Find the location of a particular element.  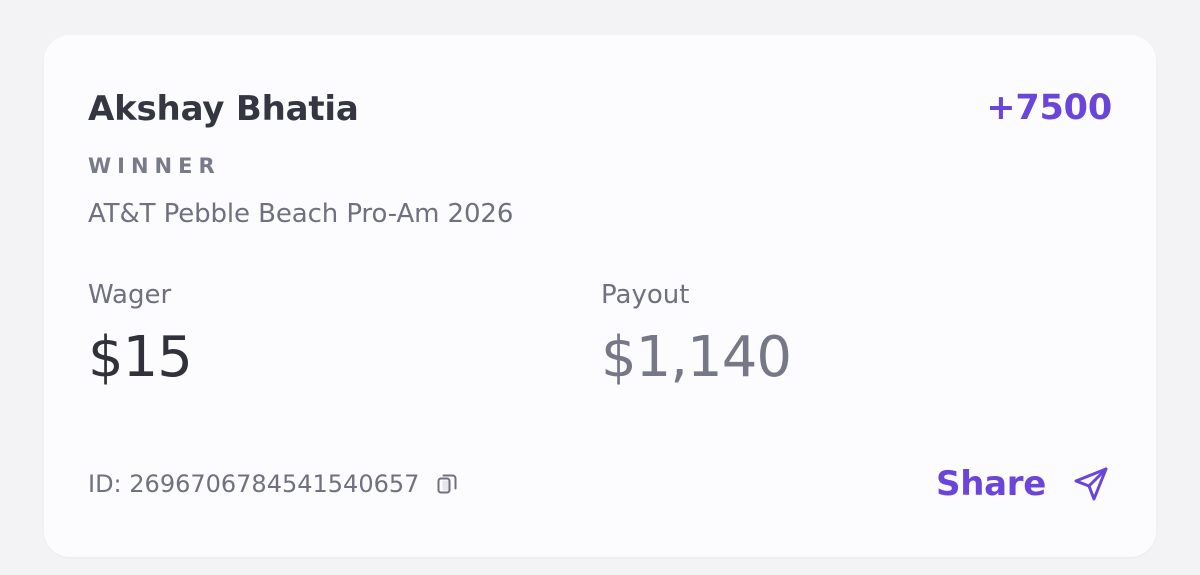

event-name: AT&T Pebble Beach Pro-Am 2026 is located at coordinates (301, 214).